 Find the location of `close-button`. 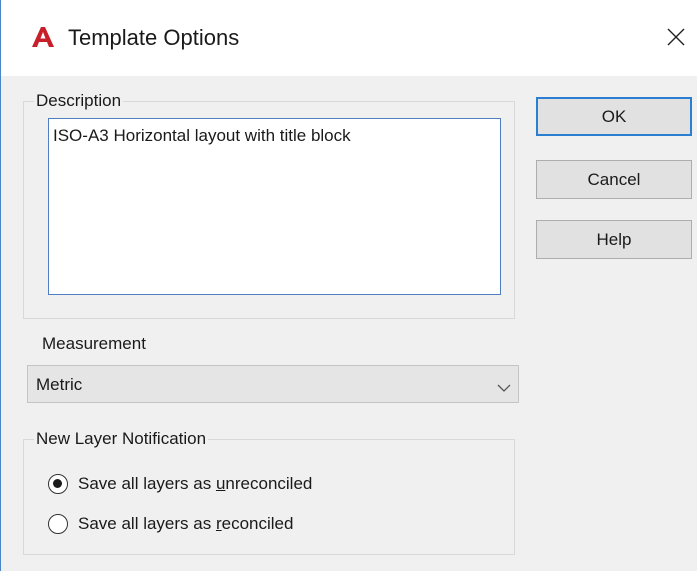

close-button is located at coordinates (676, 37).